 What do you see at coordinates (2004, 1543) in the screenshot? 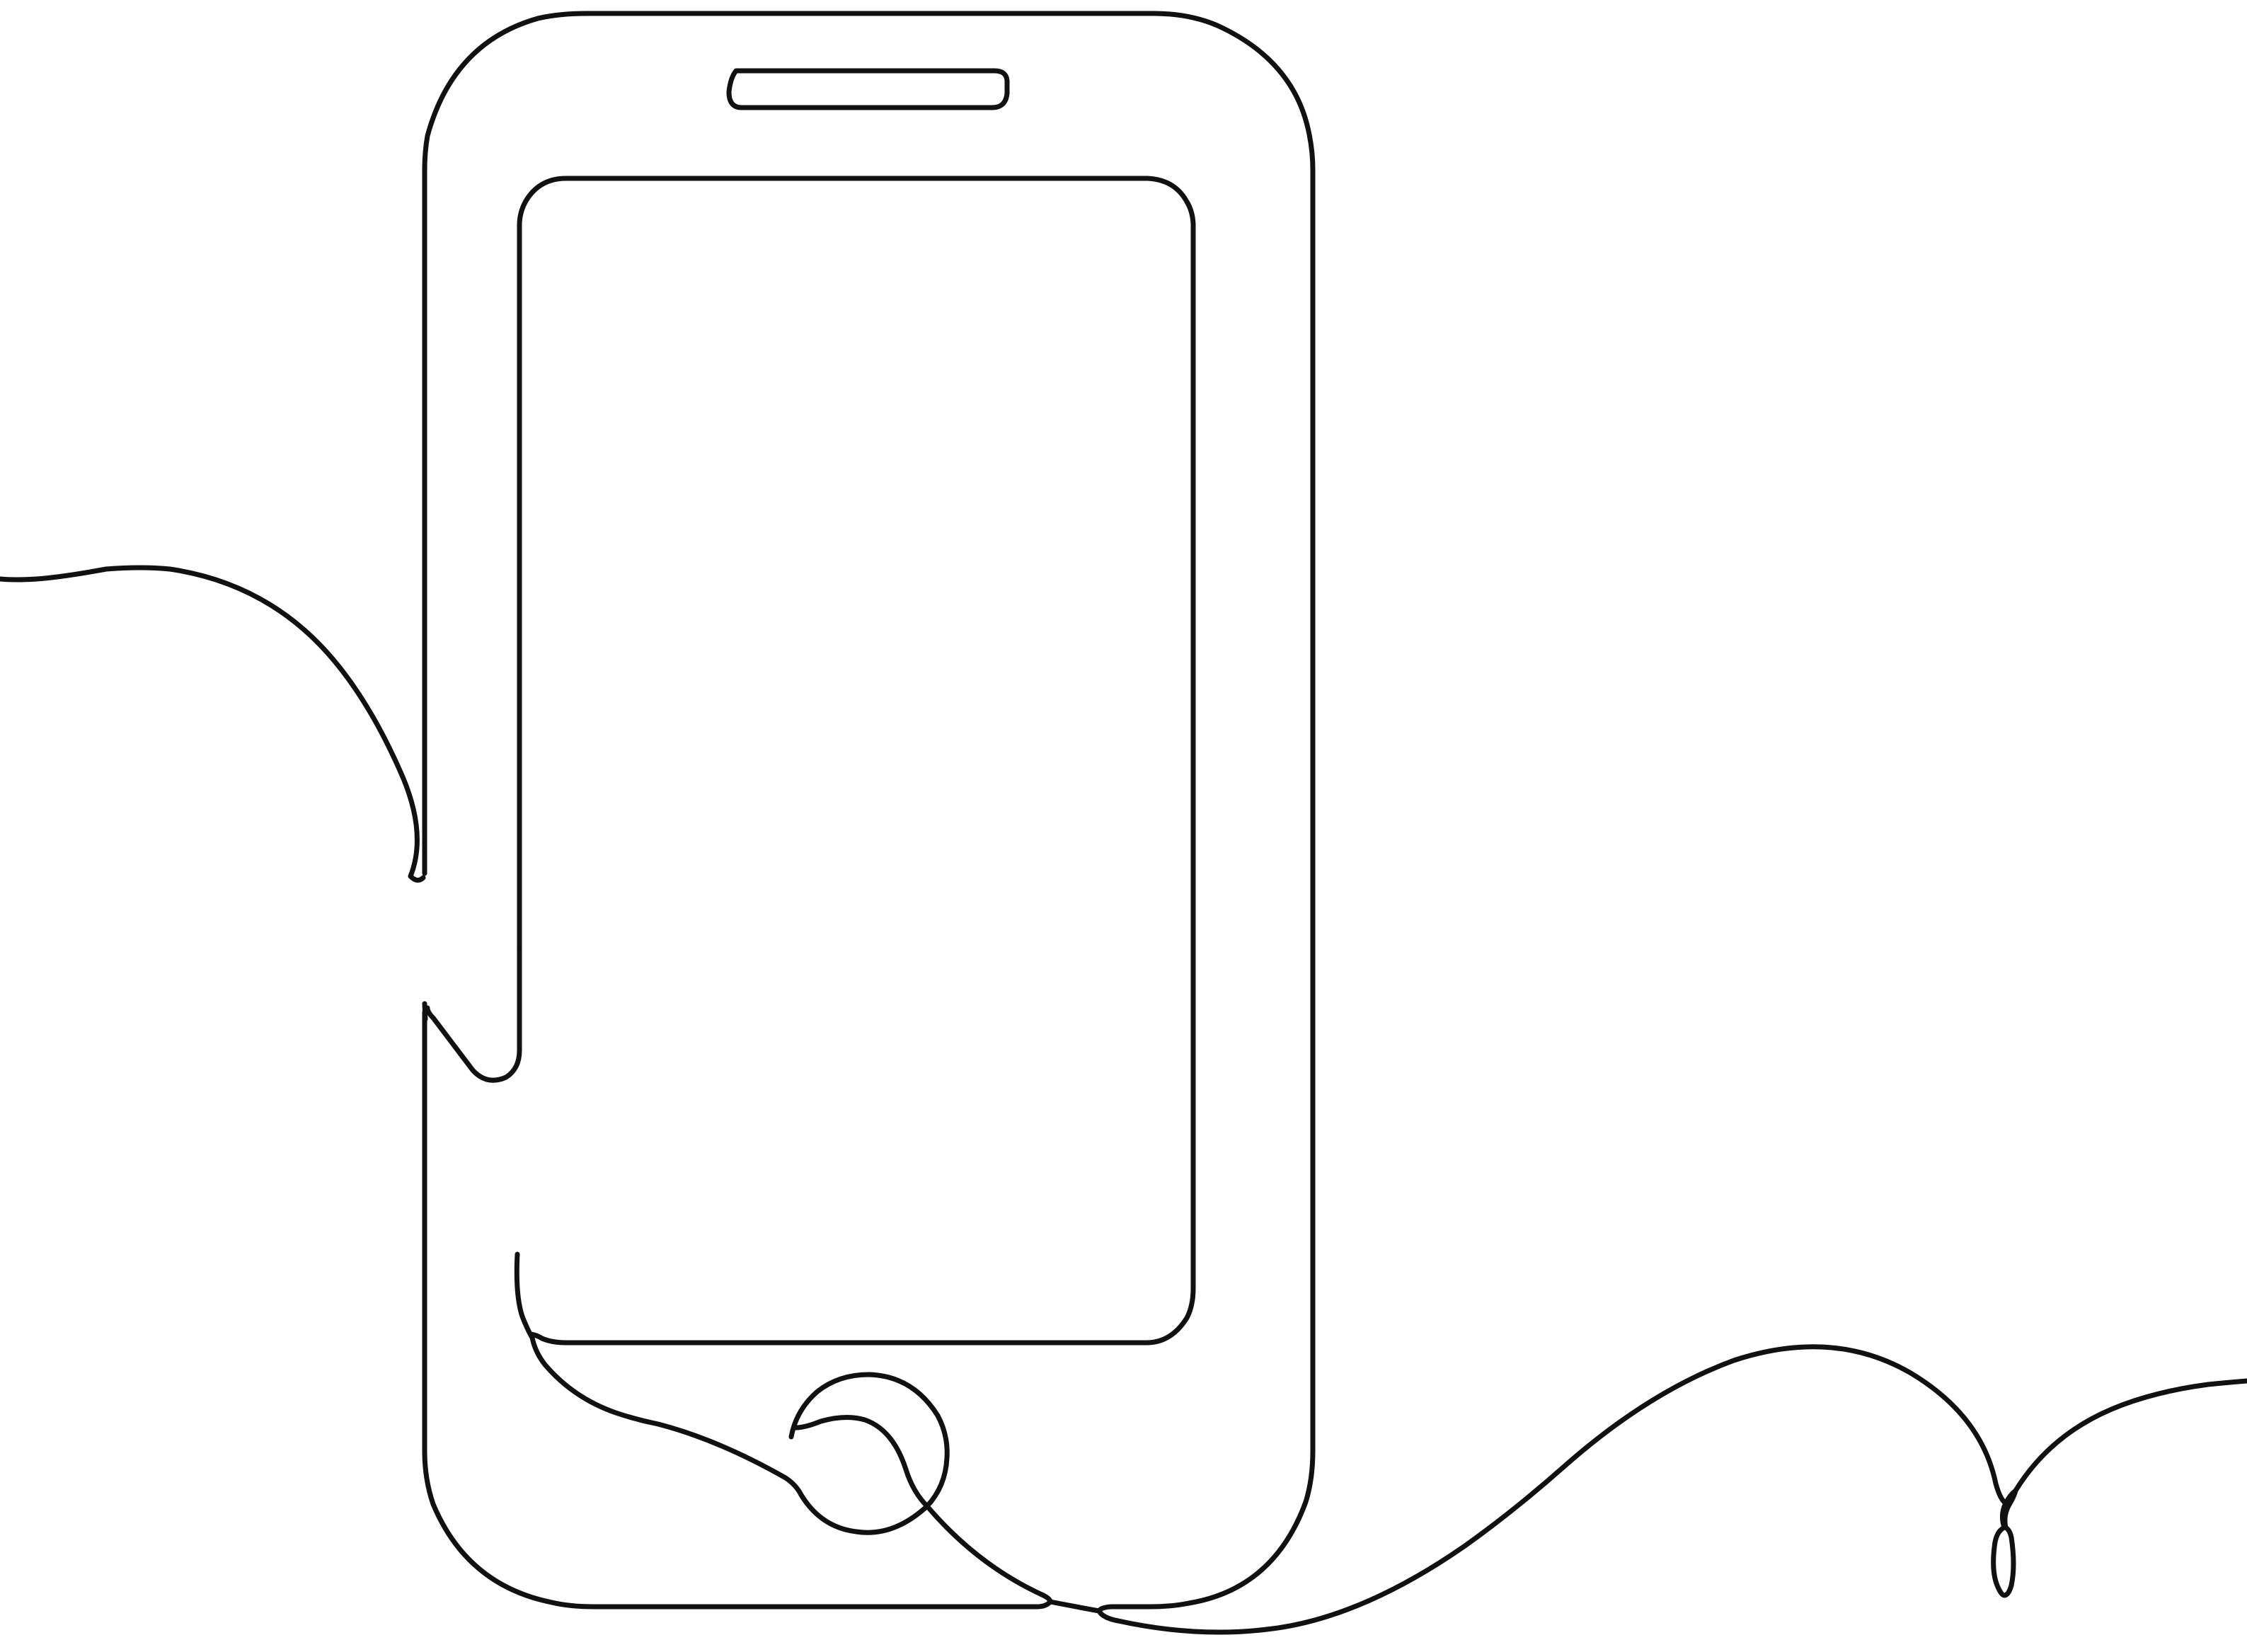
I see `earbud-tip` at bounding box center [2004, 1543].